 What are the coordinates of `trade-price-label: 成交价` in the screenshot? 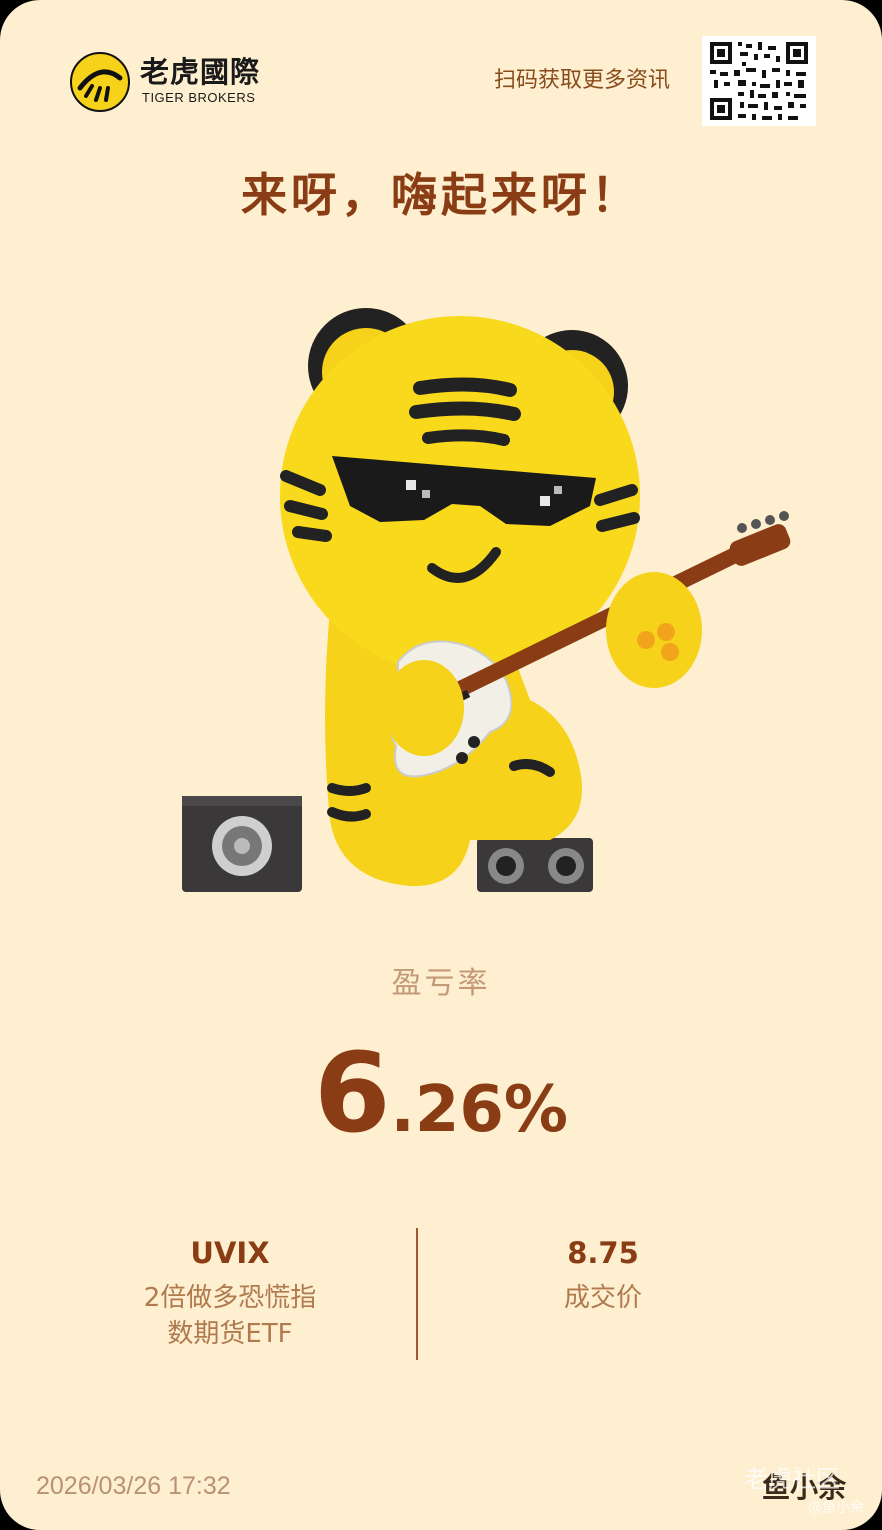 It's located at (602, 1298).